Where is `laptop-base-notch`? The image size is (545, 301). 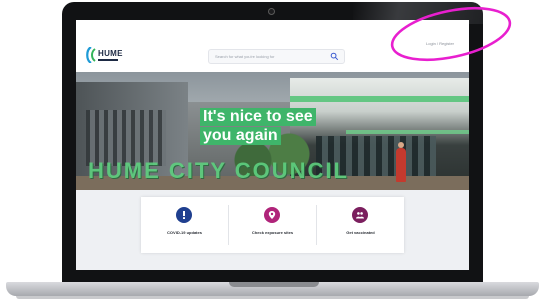
laptop-base-notch is located at coordinates (274, 284).